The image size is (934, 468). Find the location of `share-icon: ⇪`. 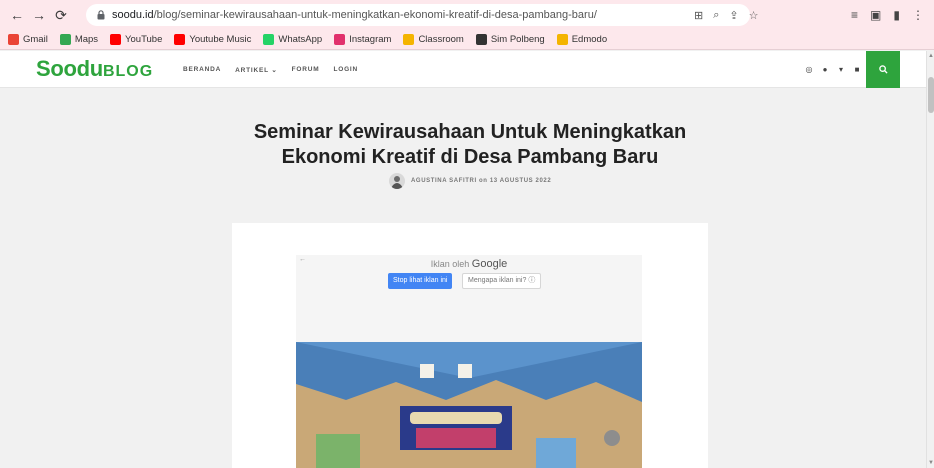

share-icon: ⇪ is located at coordinates (733, 15).